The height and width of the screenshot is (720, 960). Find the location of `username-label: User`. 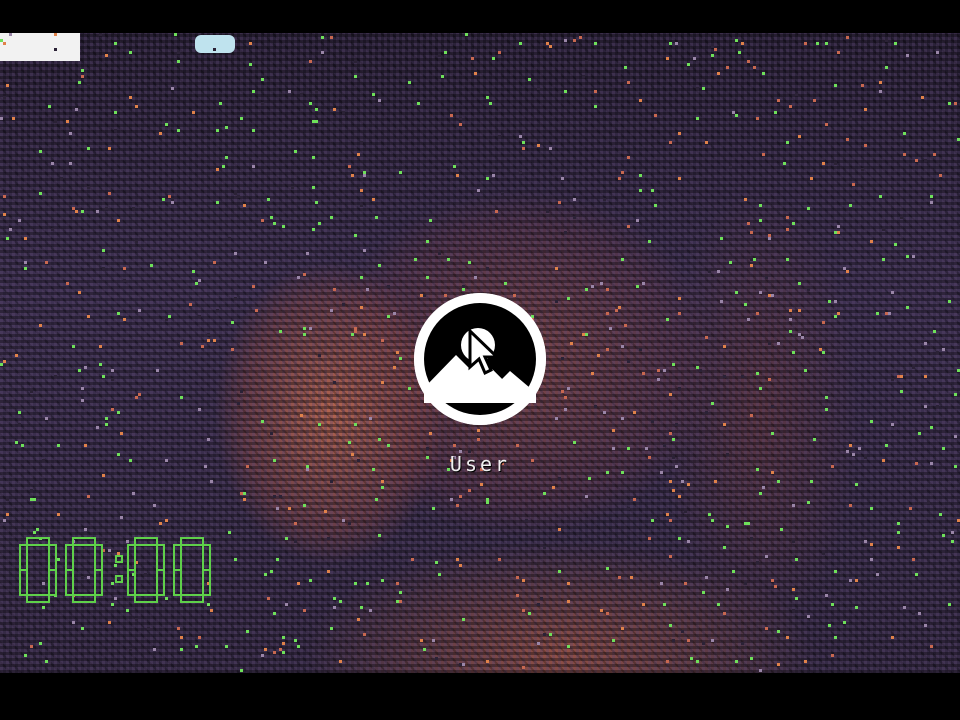

username-label: User is located at coordinates (480, 464).